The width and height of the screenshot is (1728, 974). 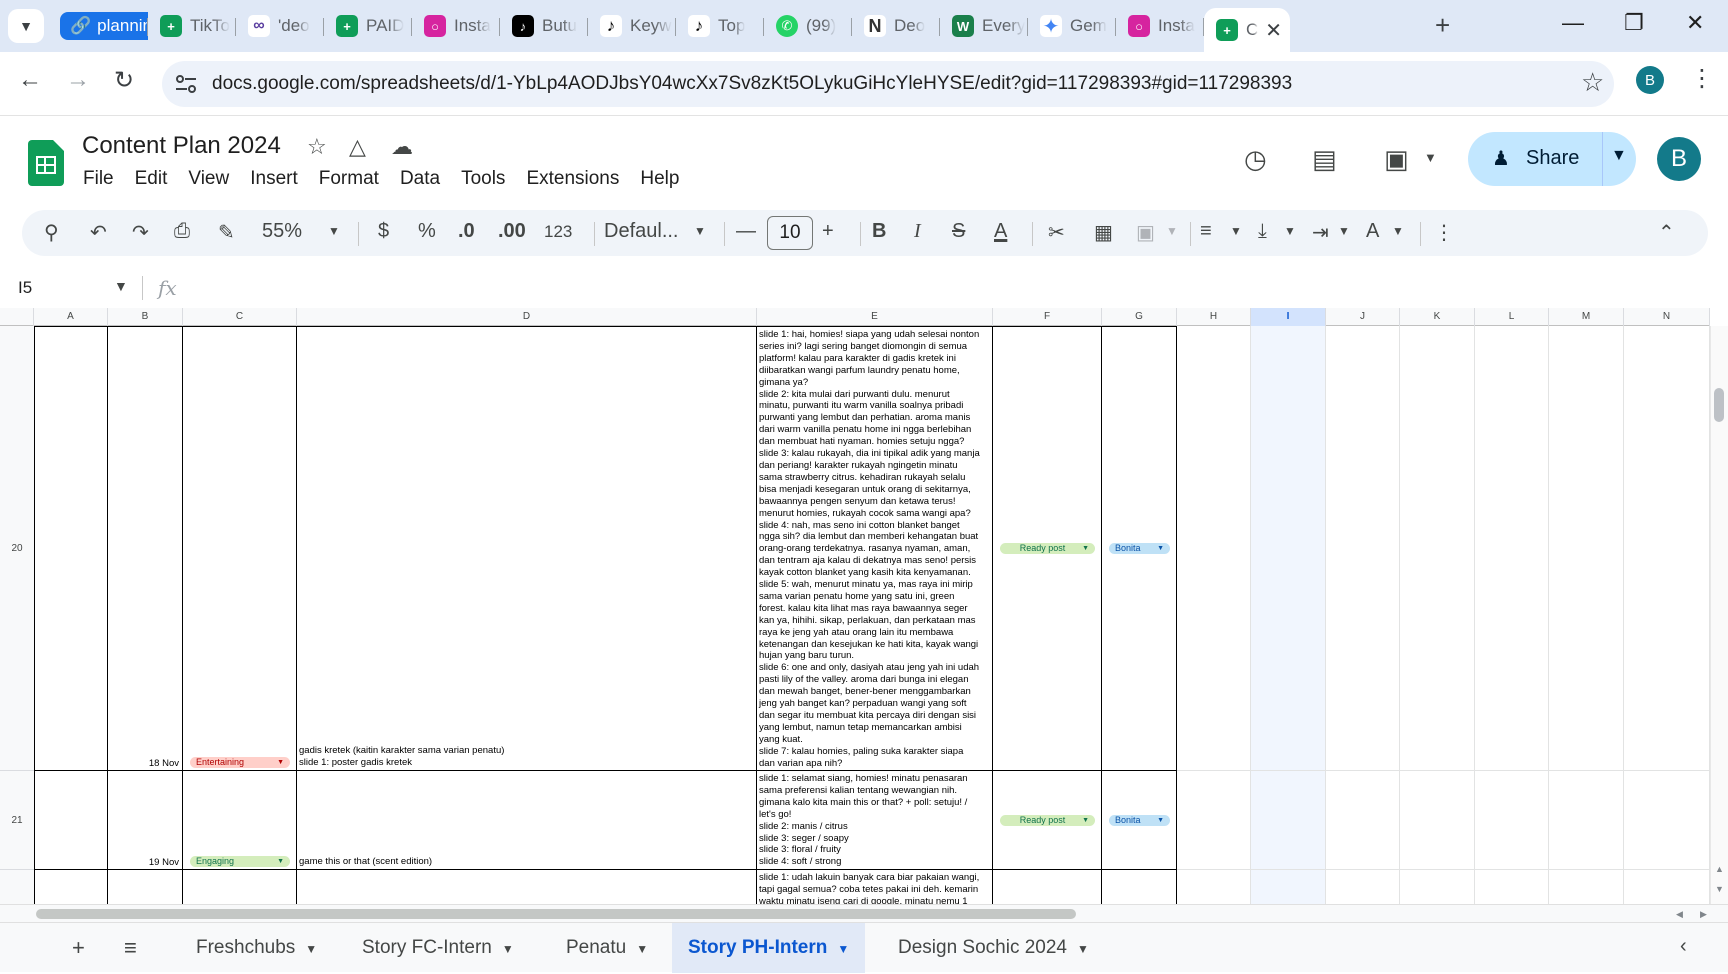 I want to click on merge-caret-icon: ▼, so click(x=1172, y=231).